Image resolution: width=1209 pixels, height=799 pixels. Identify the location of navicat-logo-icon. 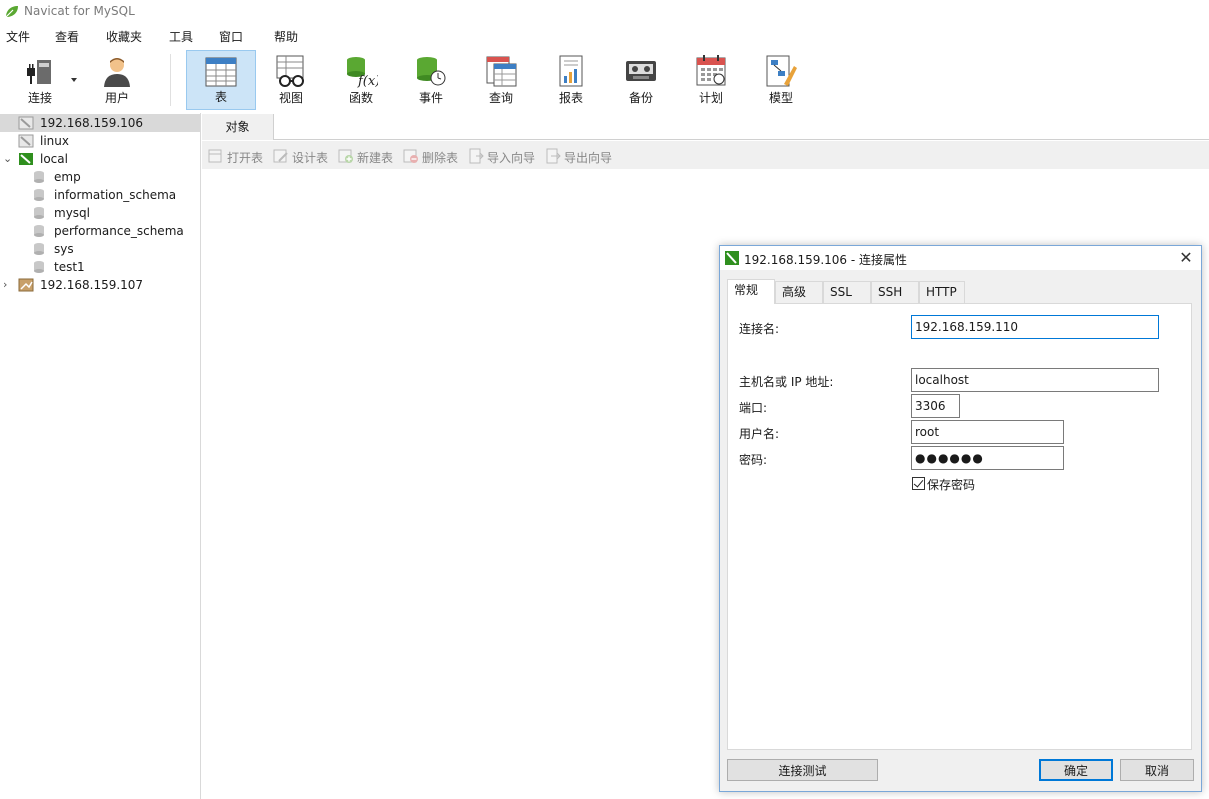
(11, 12).